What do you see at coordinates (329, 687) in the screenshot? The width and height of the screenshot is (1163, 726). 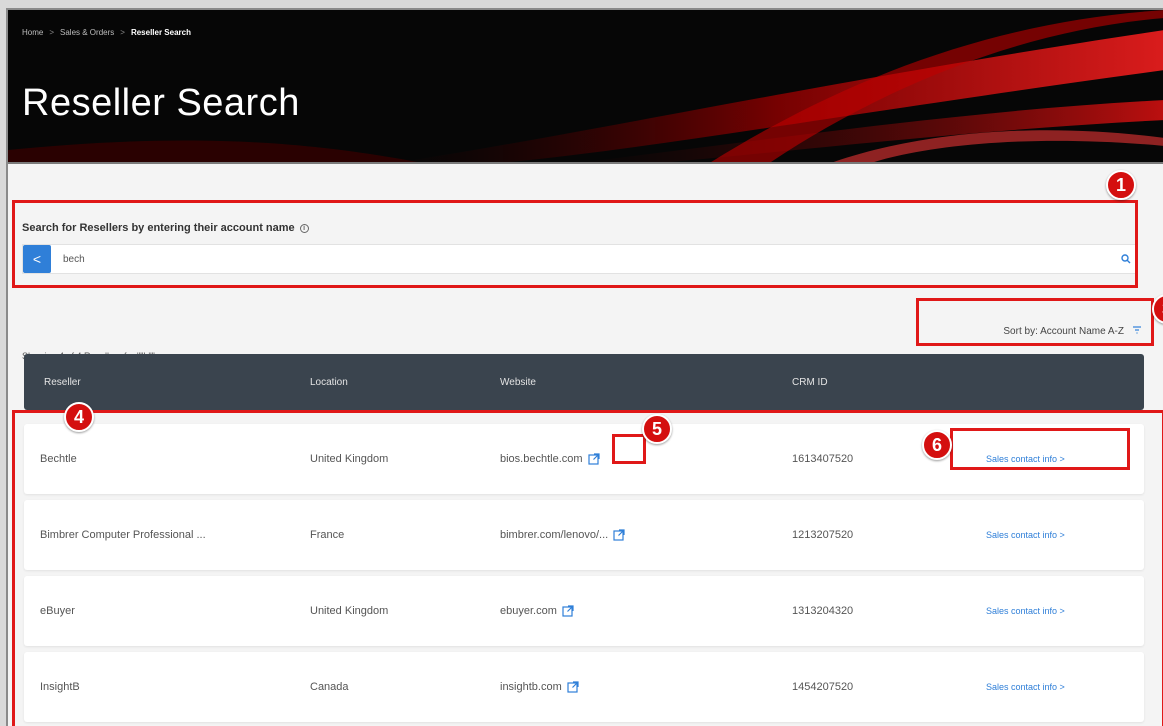 I see `reseller-location: Canada` at bounding box center [329, 687].